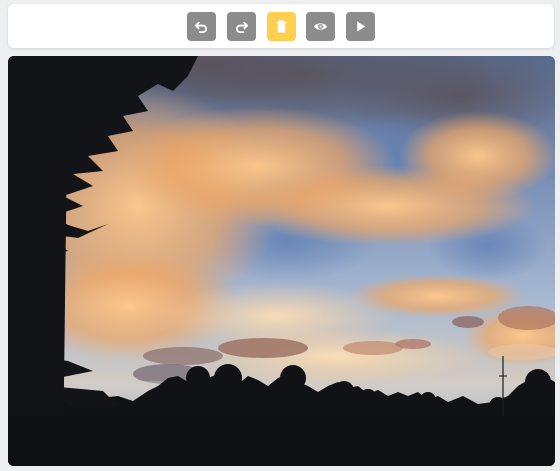 The image size is (560, 471). I want to click on preview-button, so click(320, 26).